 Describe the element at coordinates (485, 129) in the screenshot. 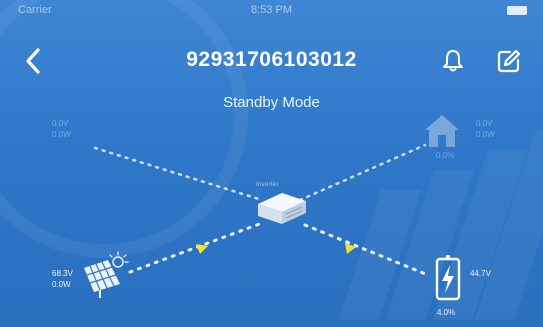

I see `load-readings: 0.0V 0.0W` at that location.